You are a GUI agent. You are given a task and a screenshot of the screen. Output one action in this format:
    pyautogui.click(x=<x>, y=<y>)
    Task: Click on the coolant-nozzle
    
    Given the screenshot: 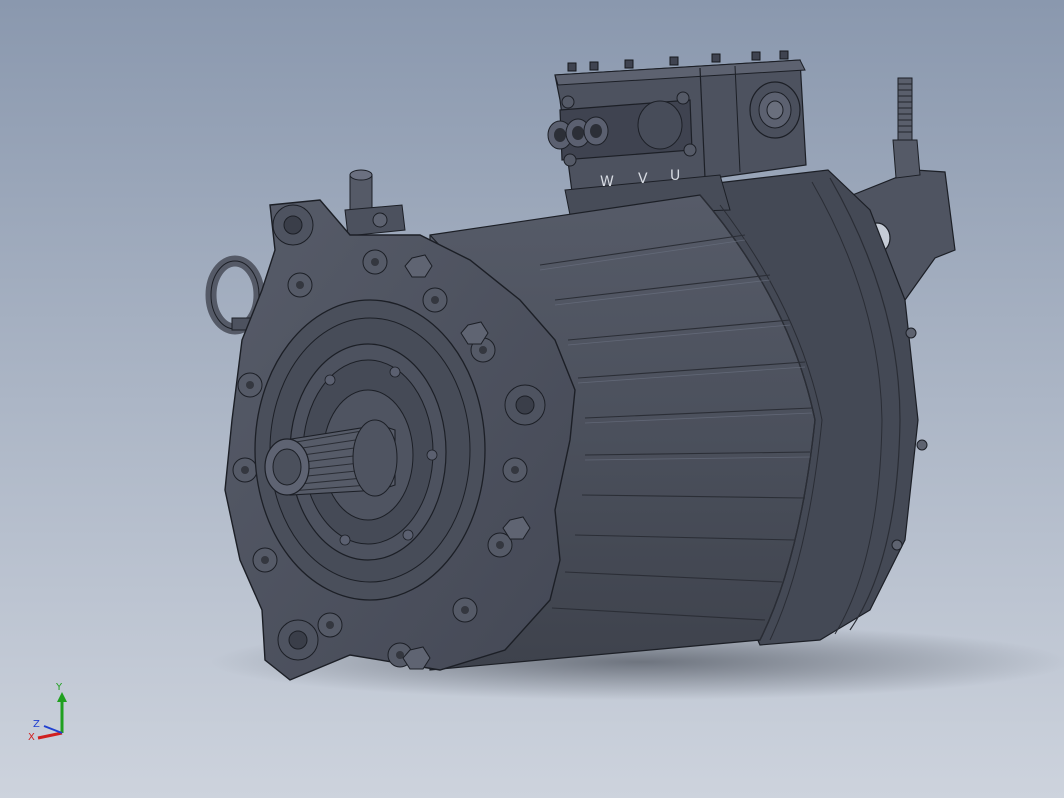 What is the action you would take?
    pyautogui.click(x=375, y=203)
    